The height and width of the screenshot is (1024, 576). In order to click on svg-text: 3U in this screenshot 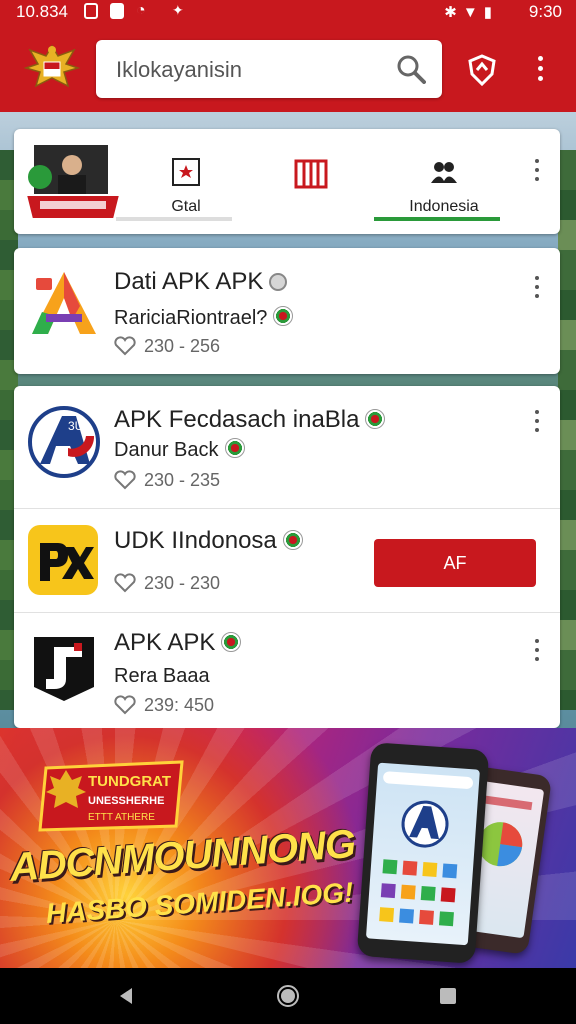, I will do `click(75, 426)`.